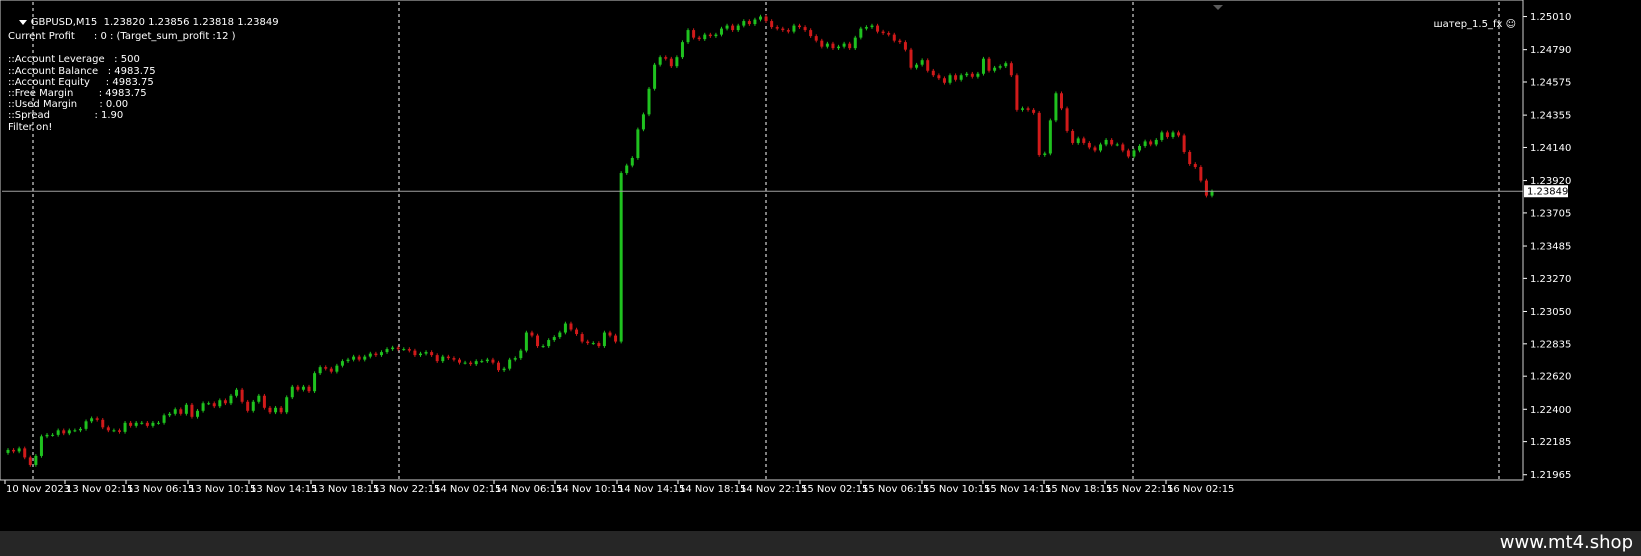 This screenshot has width=1641, height=556. I want to click on expert-advisor-name: шатер_1.5_fx ☺, so click(1468, 24).